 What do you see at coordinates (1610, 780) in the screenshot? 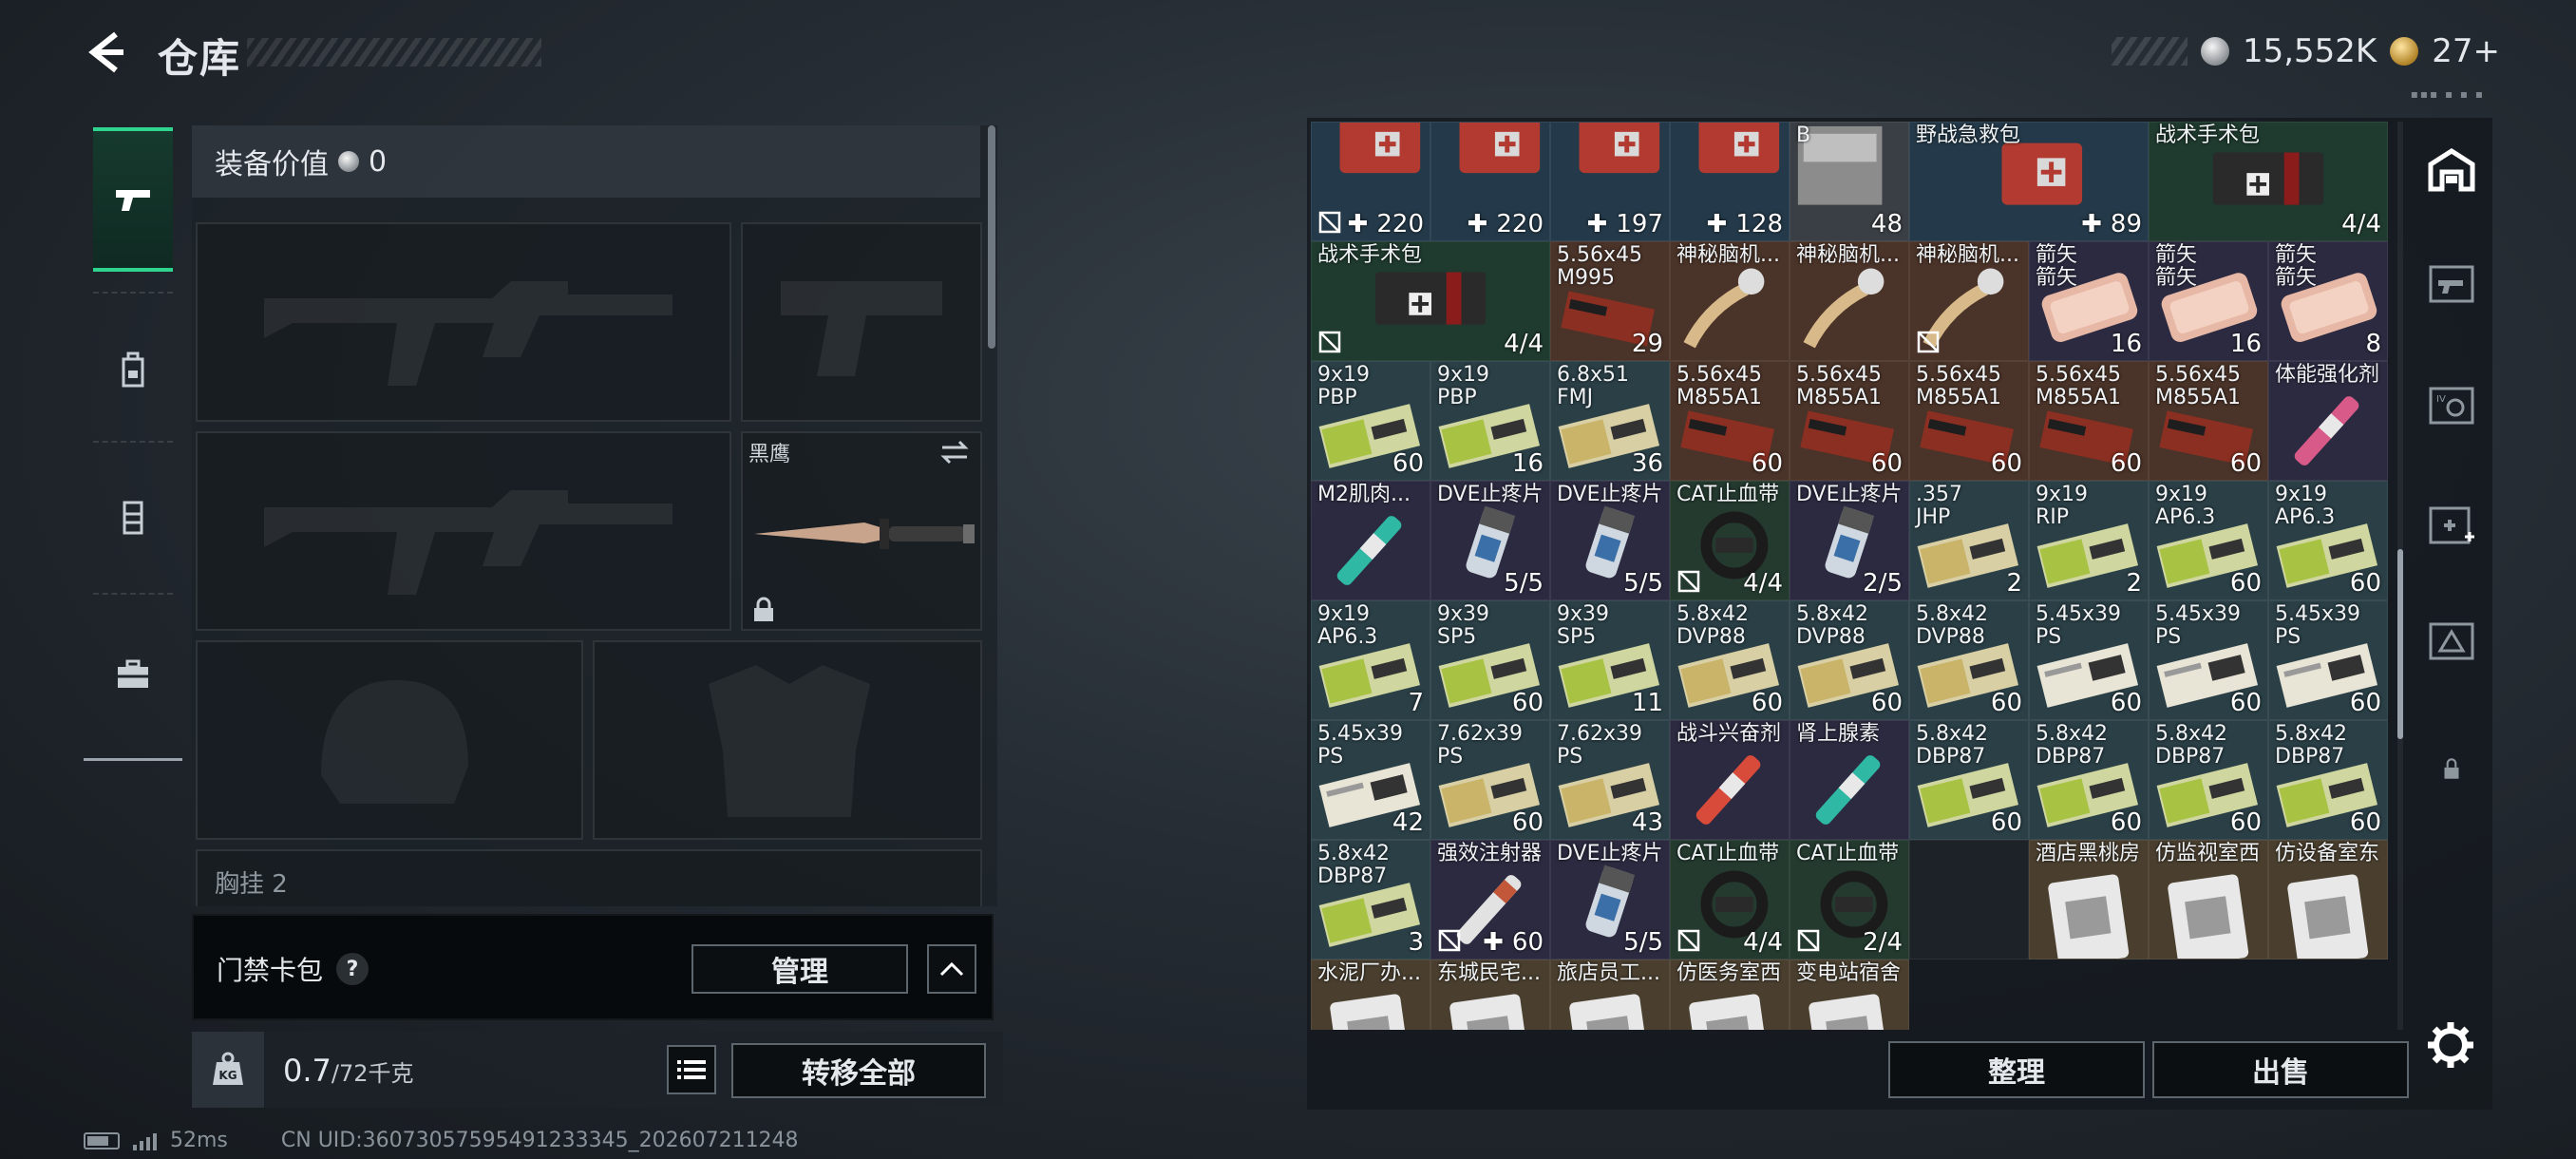
I see `storage-item: 7.62x39 PS 43` at bounding box center [1610, 780].